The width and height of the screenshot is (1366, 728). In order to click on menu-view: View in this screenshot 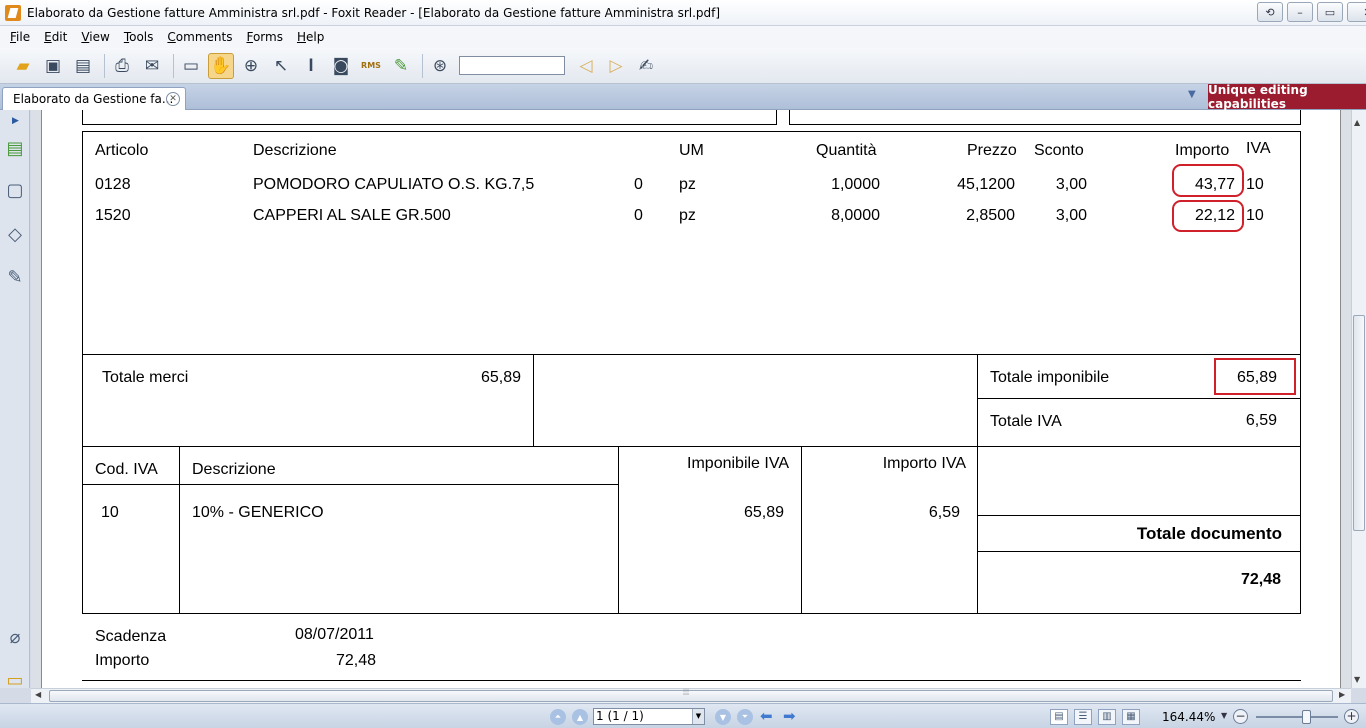, I will do `click(95, 37)`.